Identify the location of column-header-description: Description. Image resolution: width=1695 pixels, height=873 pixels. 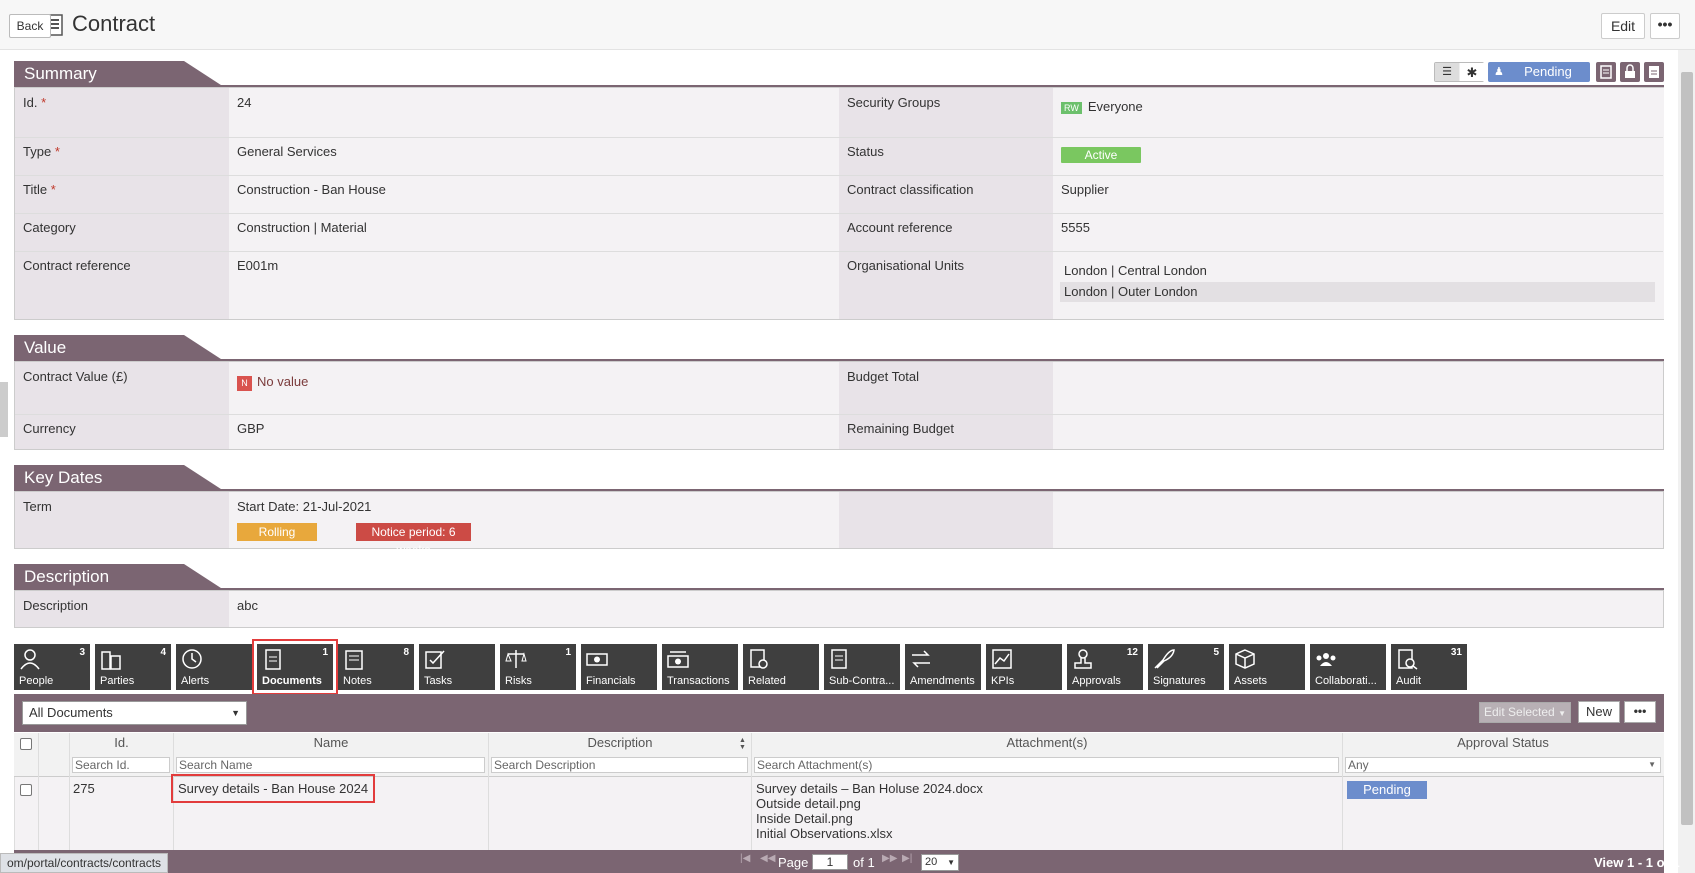
(620, 744).